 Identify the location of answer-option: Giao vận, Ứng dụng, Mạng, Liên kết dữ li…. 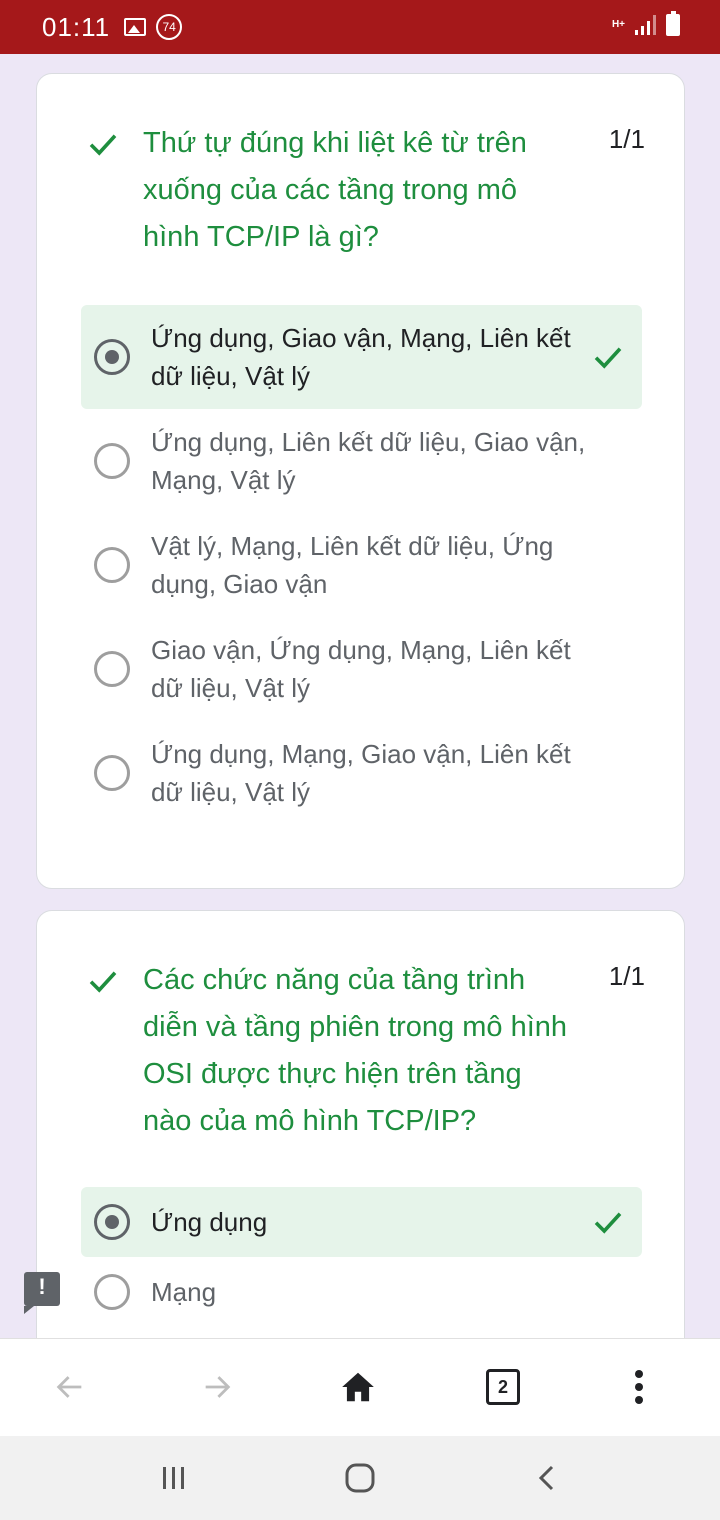
(361, 669).